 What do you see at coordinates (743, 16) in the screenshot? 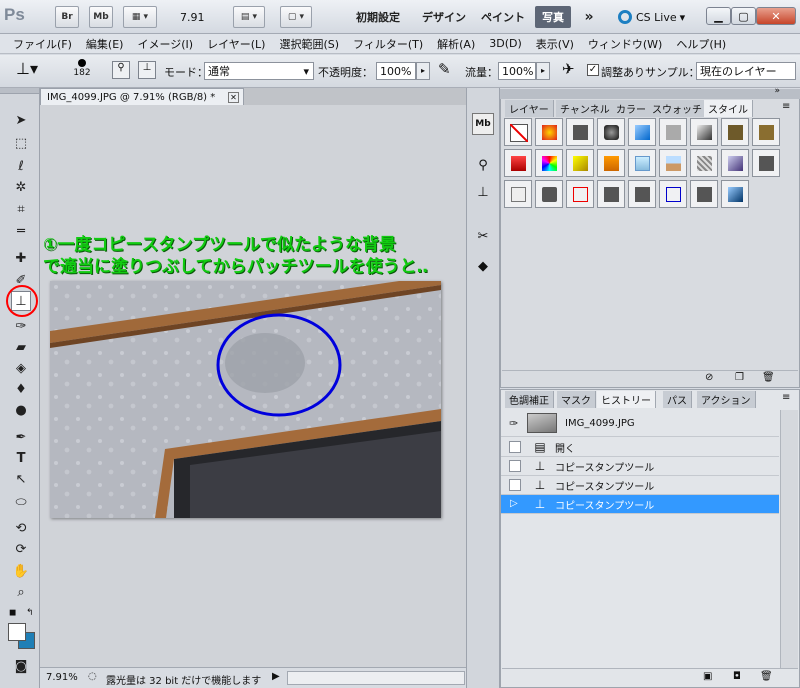
I see `maximize-button: ▢` at bounding box center [743, 16].